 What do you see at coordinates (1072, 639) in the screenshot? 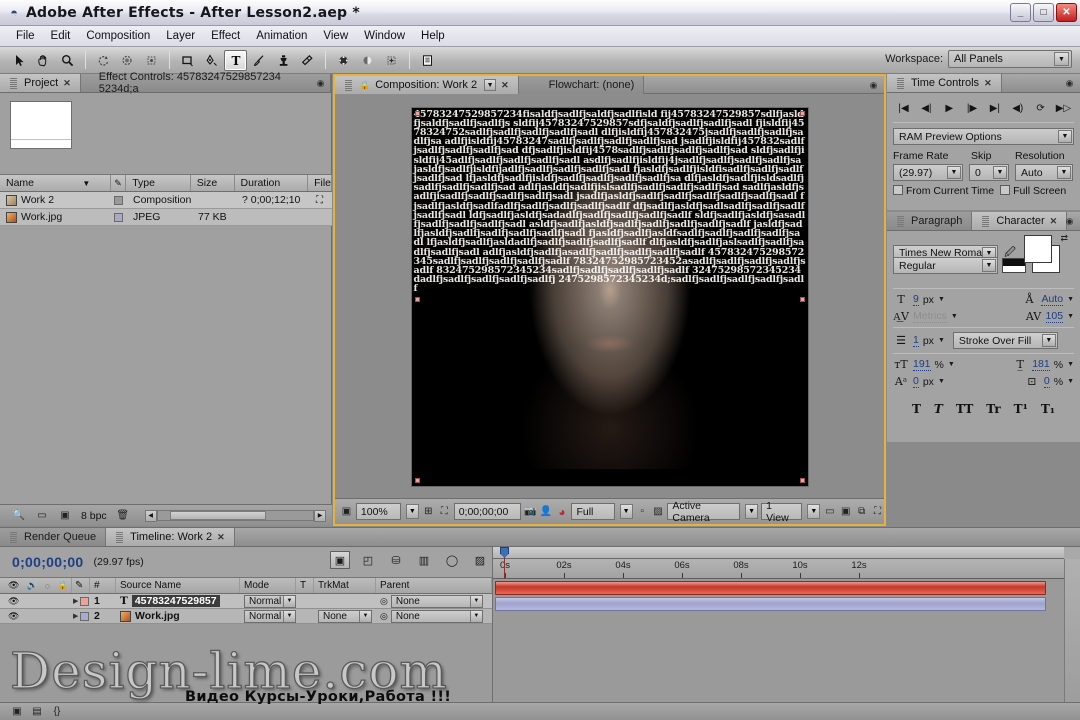
I see `timeline-vertical-scrollbar` at bounding box center [1072, 639].